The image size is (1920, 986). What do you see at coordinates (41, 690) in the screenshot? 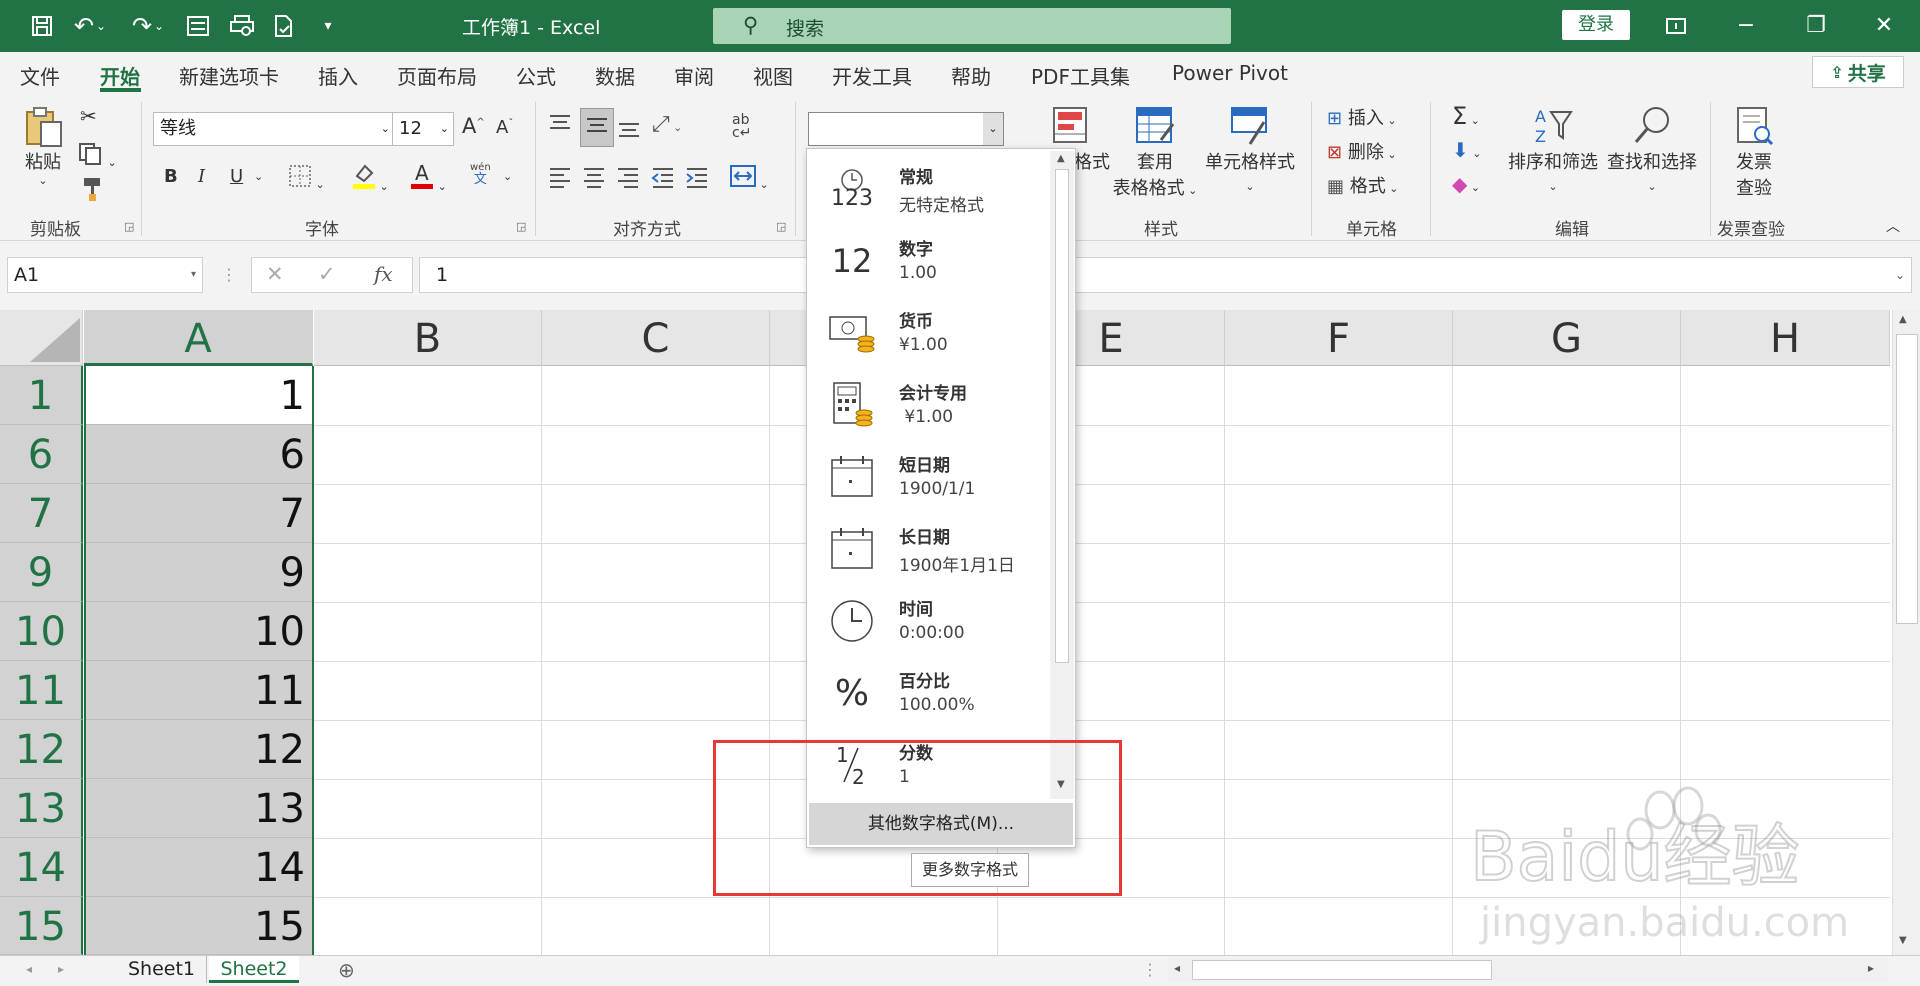
I see `row-header: 11` at bounding box center [41, 690].